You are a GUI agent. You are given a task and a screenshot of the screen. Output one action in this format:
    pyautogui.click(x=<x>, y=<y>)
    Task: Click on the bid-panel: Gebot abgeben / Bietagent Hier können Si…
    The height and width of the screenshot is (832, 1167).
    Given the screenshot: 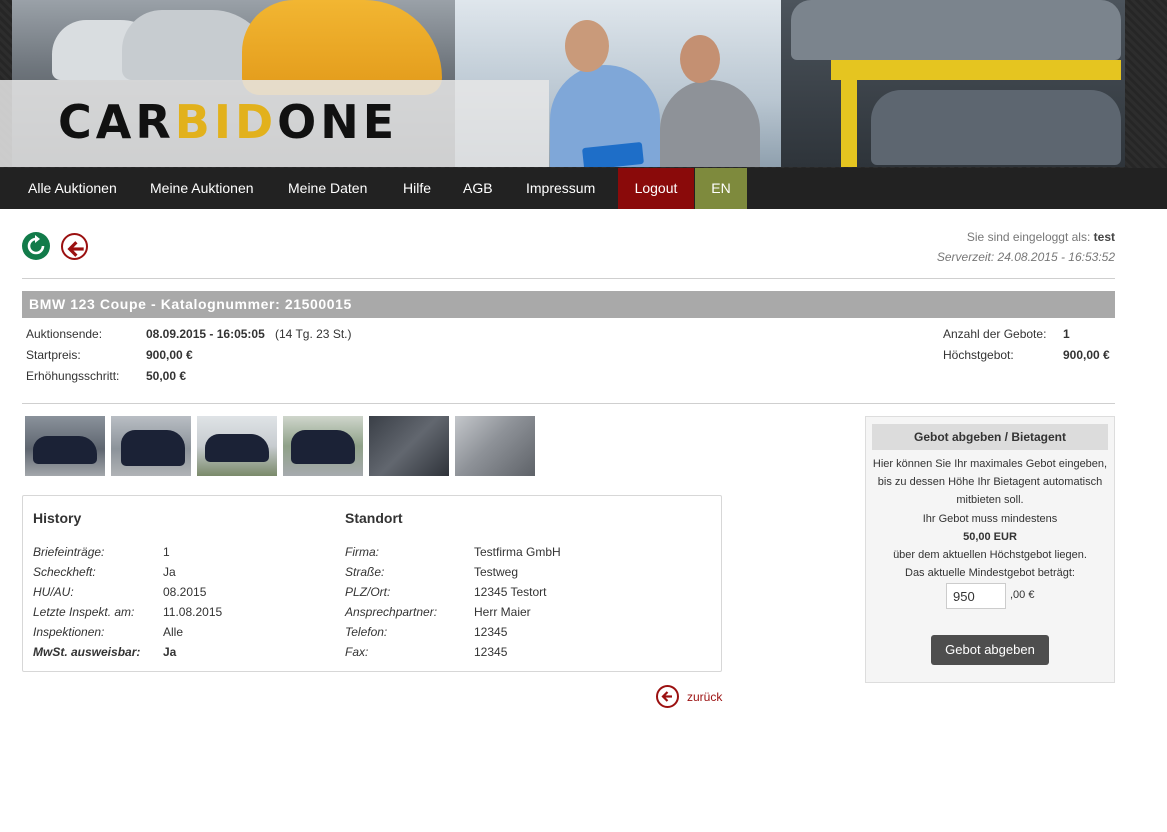 What is the action you would take?
    pyautogui.click(x=990, y=549)
    